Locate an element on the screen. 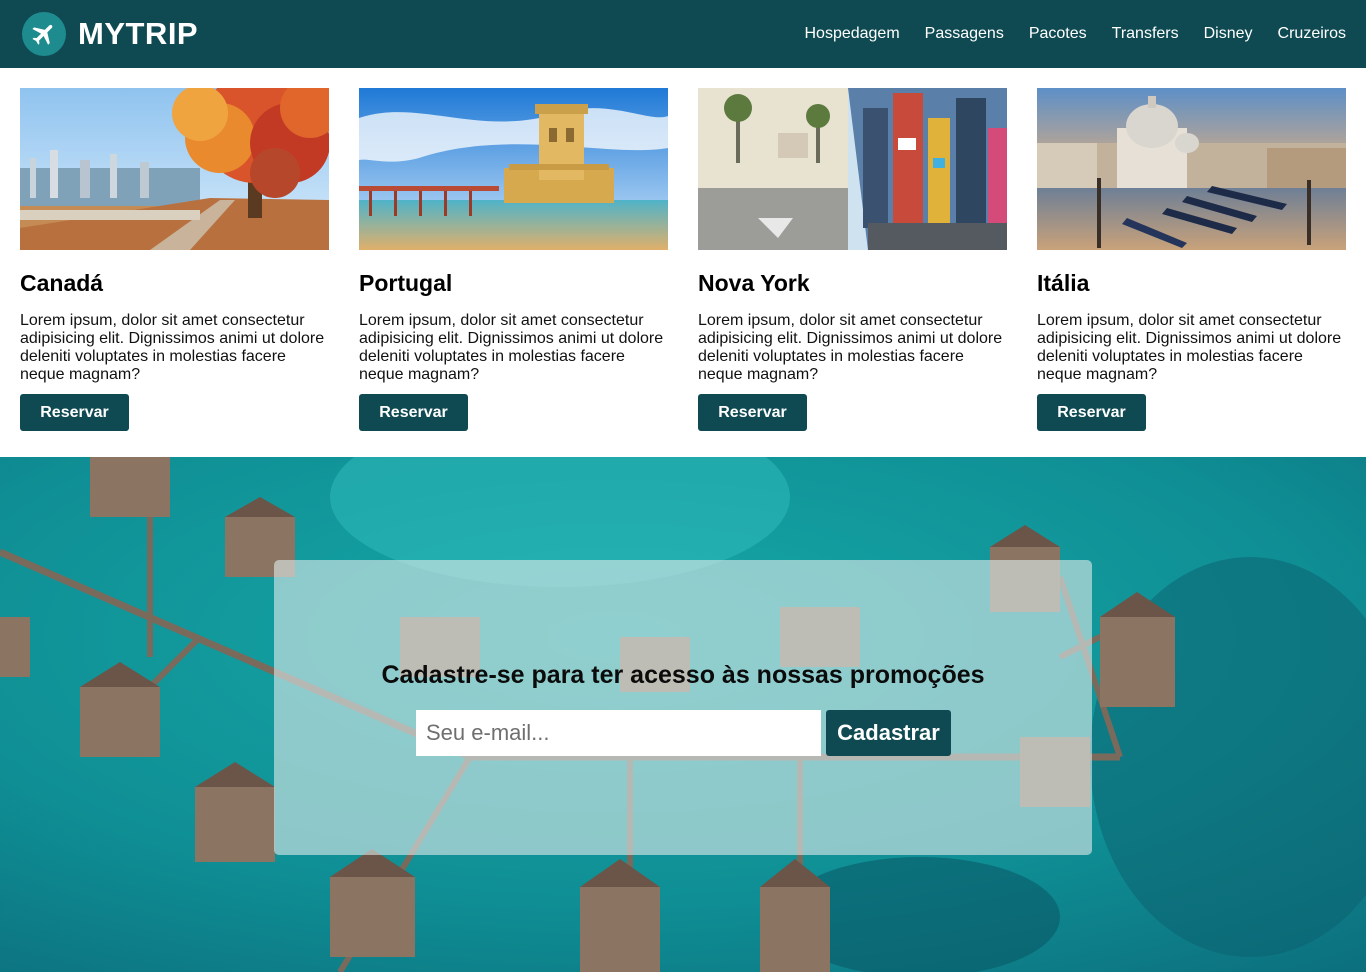 This screenshot has height=972, width=1366. nav-item-passagens: Passagens is located at coordinates (964, 34).